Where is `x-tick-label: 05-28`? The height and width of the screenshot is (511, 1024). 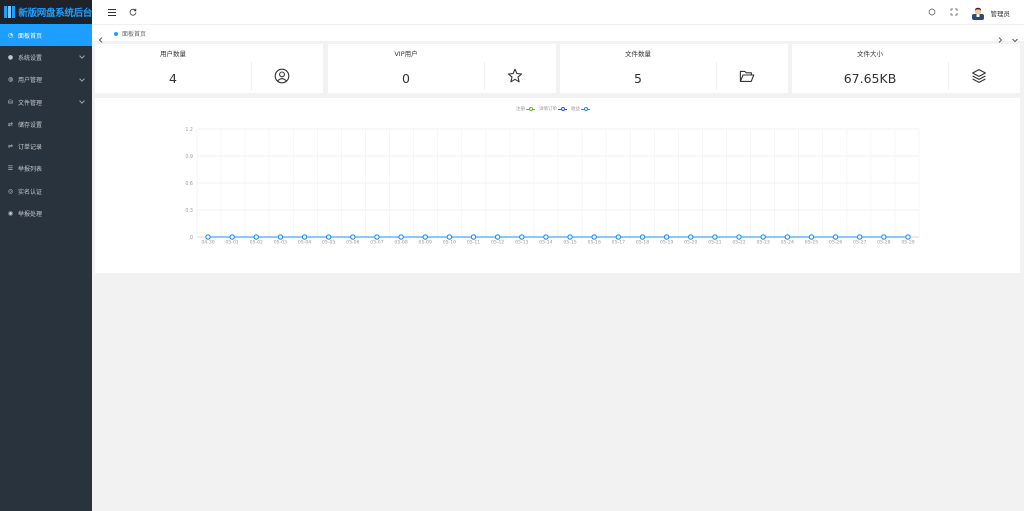
x-tick-label: 05-28 is located at coordinates (883, 243).